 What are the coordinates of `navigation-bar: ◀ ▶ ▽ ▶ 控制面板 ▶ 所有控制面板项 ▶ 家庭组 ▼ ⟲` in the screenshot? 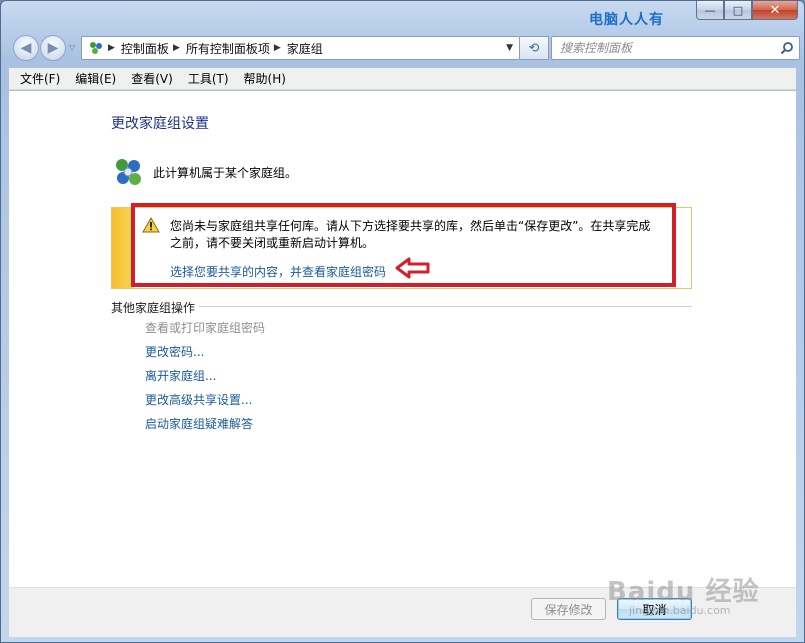 It's located at (404, 48).